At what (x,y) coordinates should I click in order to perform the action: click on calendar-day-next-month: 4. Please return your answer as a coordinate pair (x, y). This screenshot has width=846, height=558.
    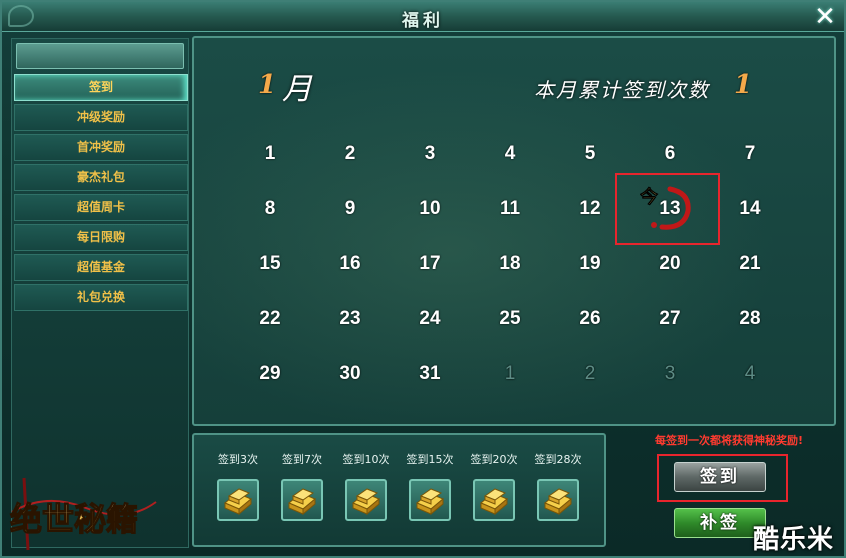
    Looking at the image, I should click on (750, 373).